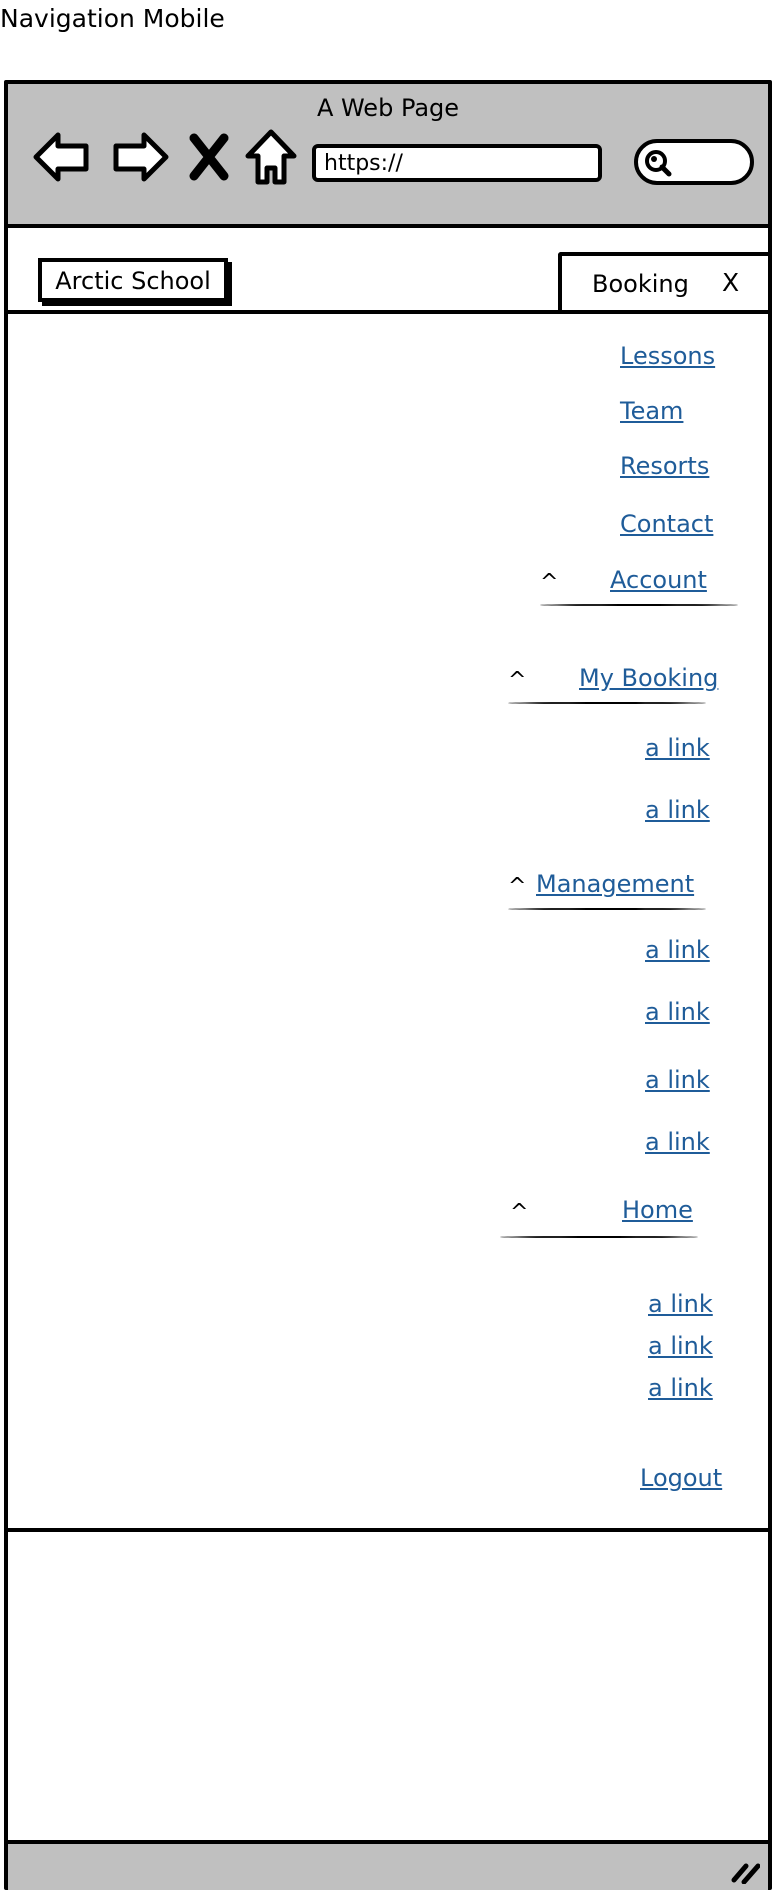 The image size is (778, 1896). I want to click on booking-tab: Booking X, so click(665, 281).